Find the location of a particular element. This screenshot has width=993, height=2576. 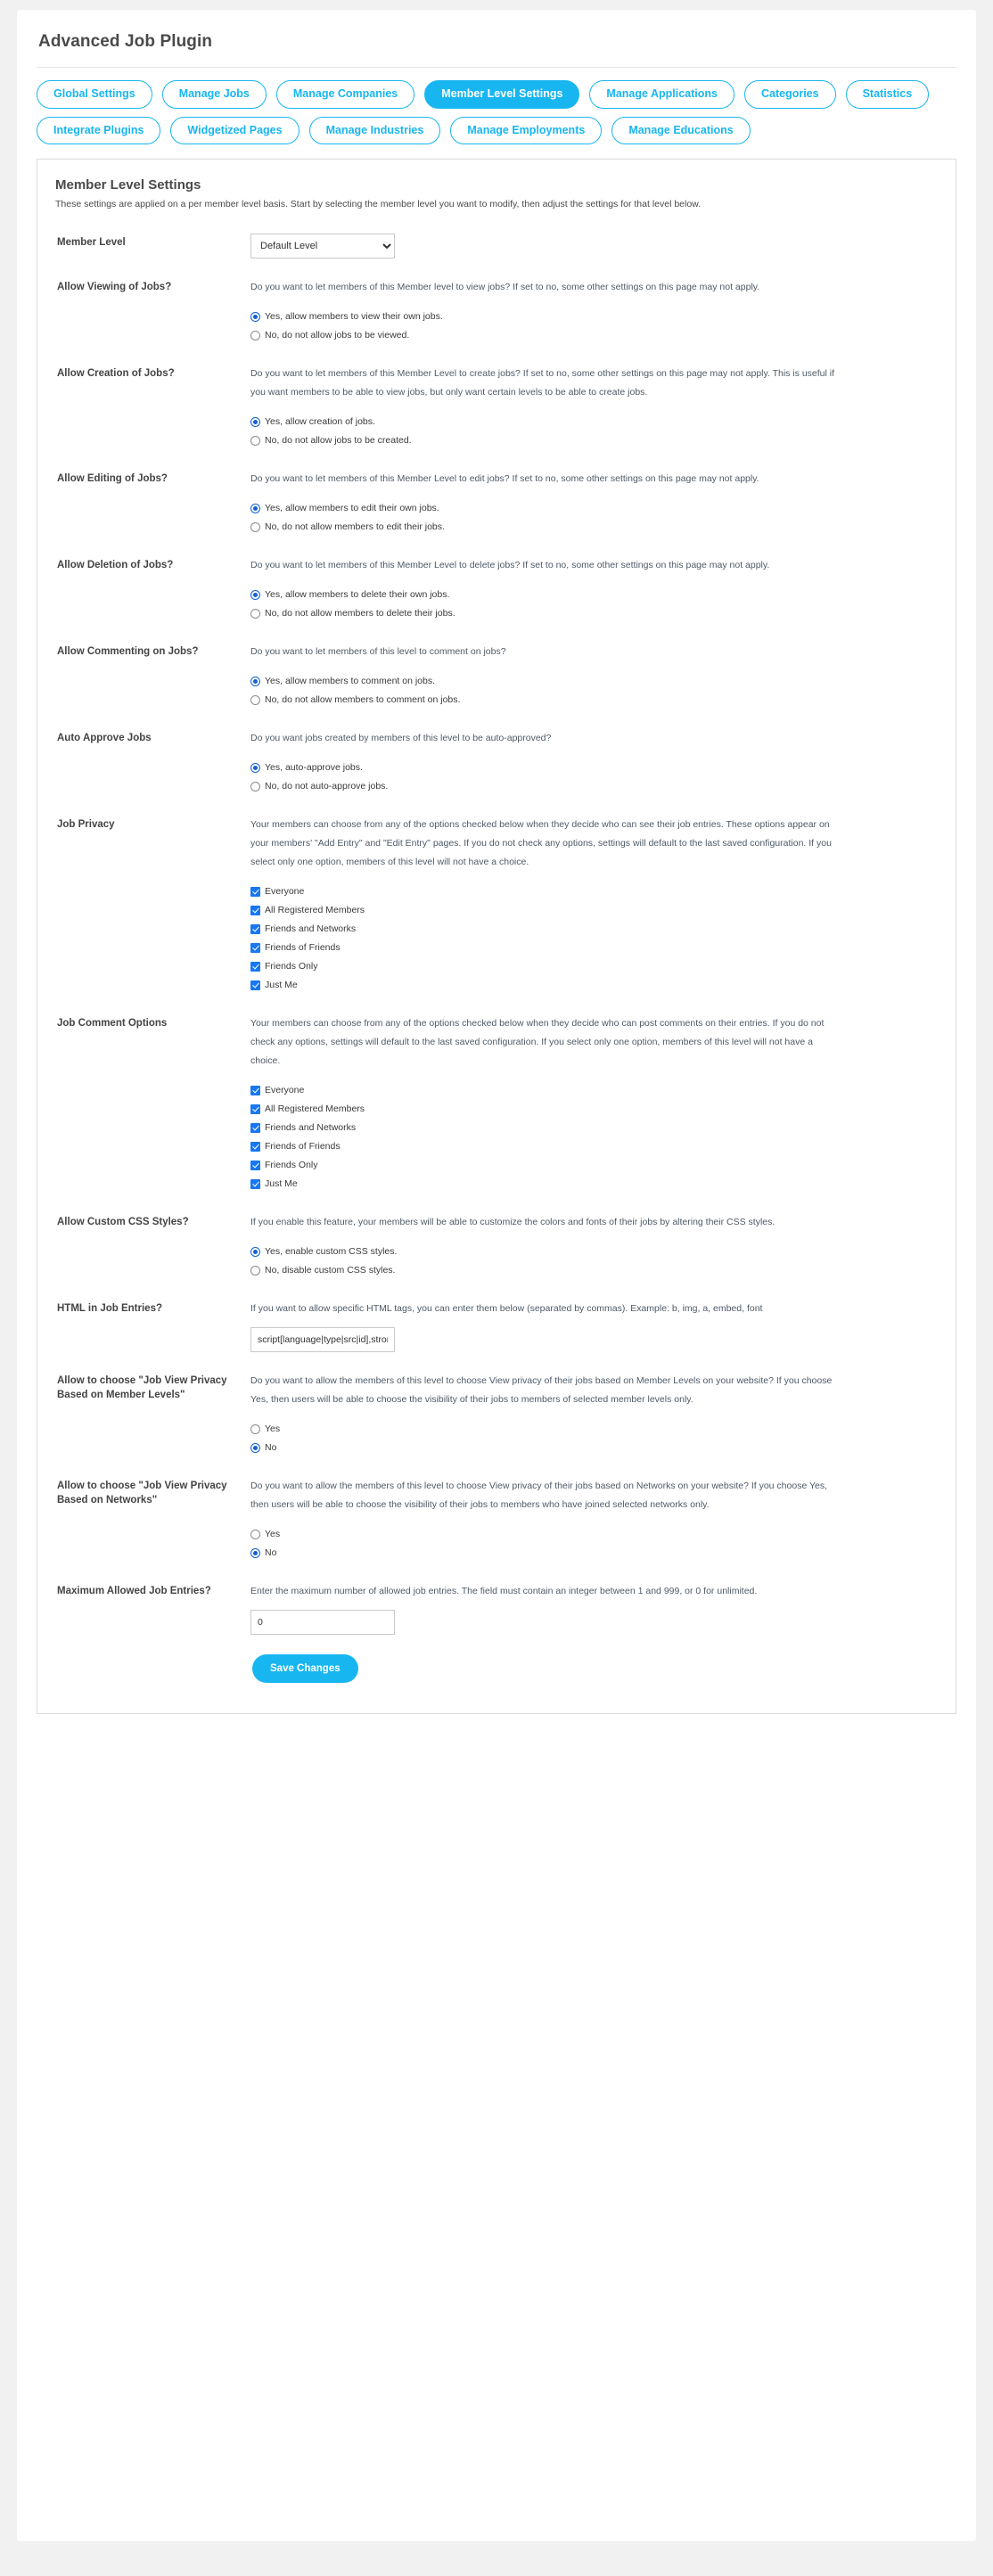

radiogroup-privacy-networks: Yes No is located at coordinates (595, 1544).